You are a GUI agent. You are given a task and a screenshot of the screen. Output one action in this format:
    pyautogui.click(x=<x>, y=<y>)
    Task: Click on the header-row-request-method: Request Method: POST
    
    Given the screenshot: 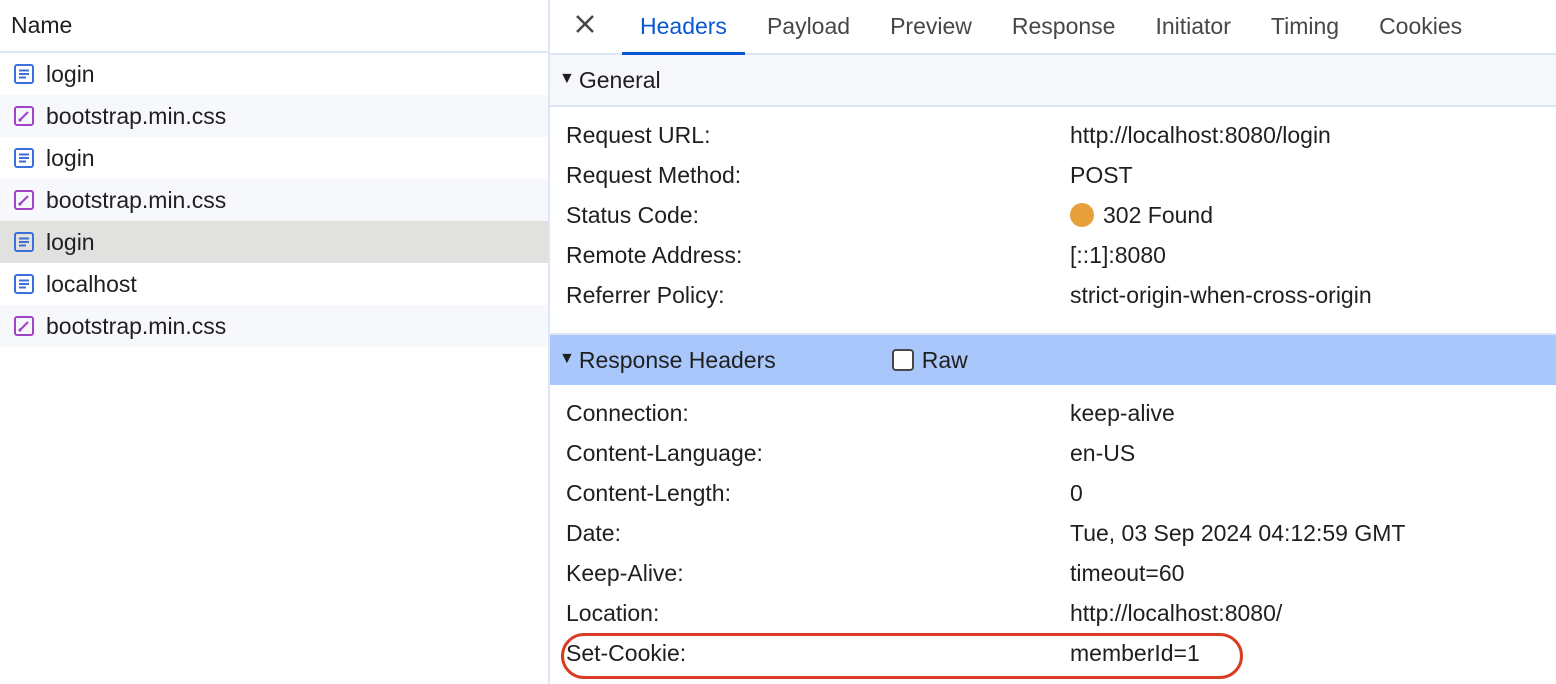 What is the action you would take?
    pyautogui.click(x=1053, y=175)
    